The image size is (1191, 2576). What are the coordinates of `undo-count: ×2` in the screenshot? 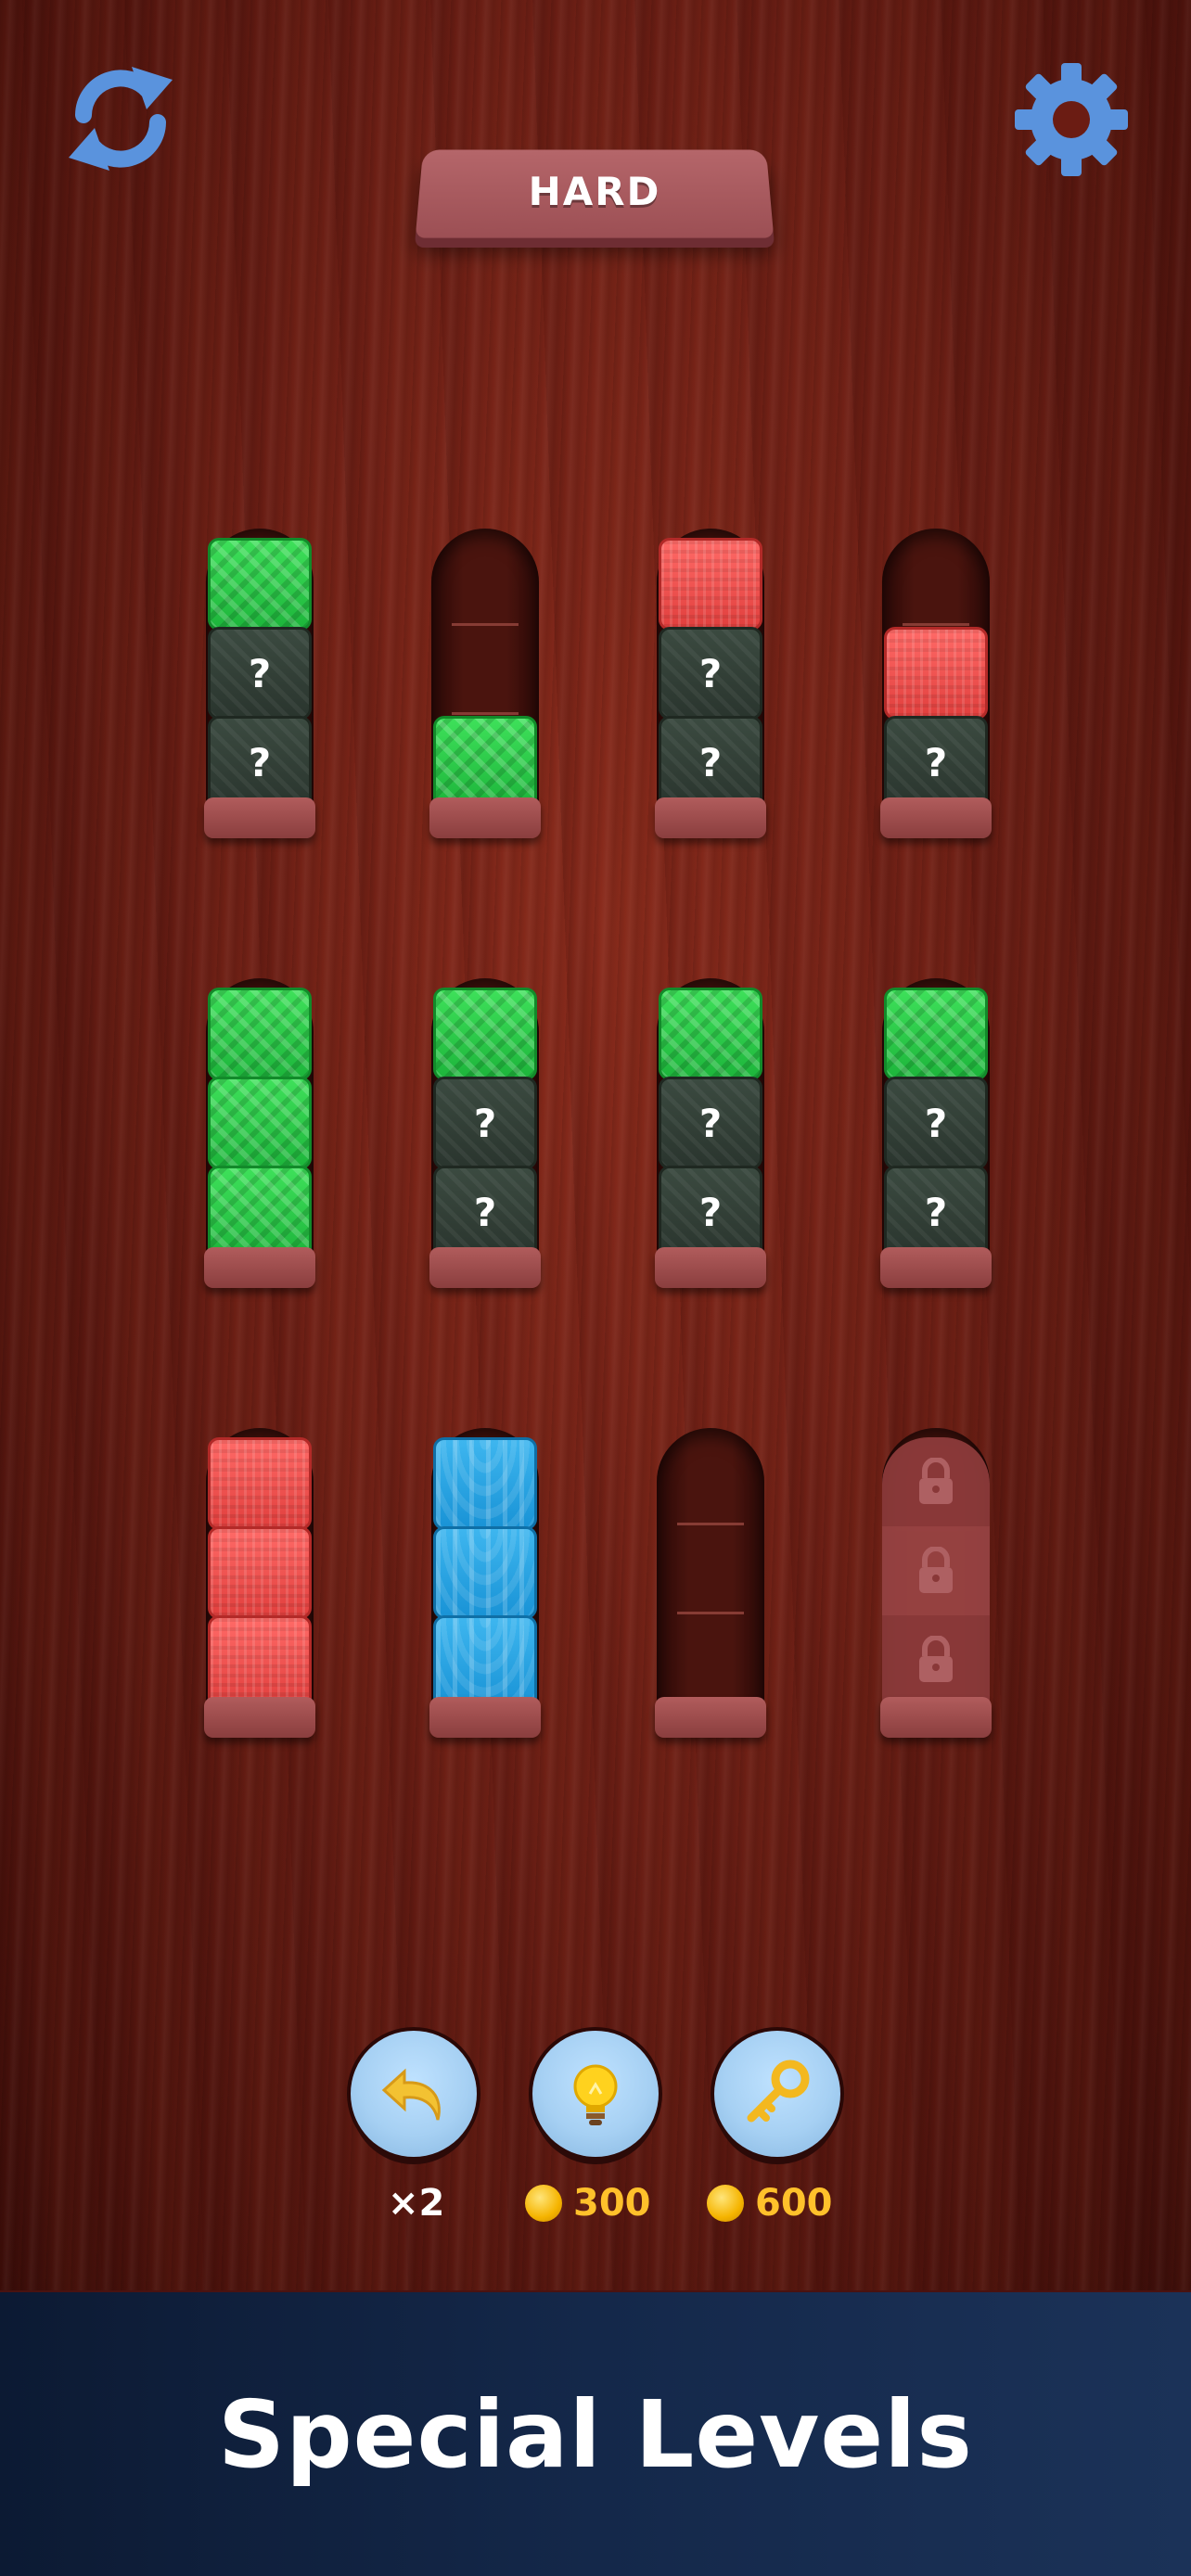 It's located at (416, 2204).